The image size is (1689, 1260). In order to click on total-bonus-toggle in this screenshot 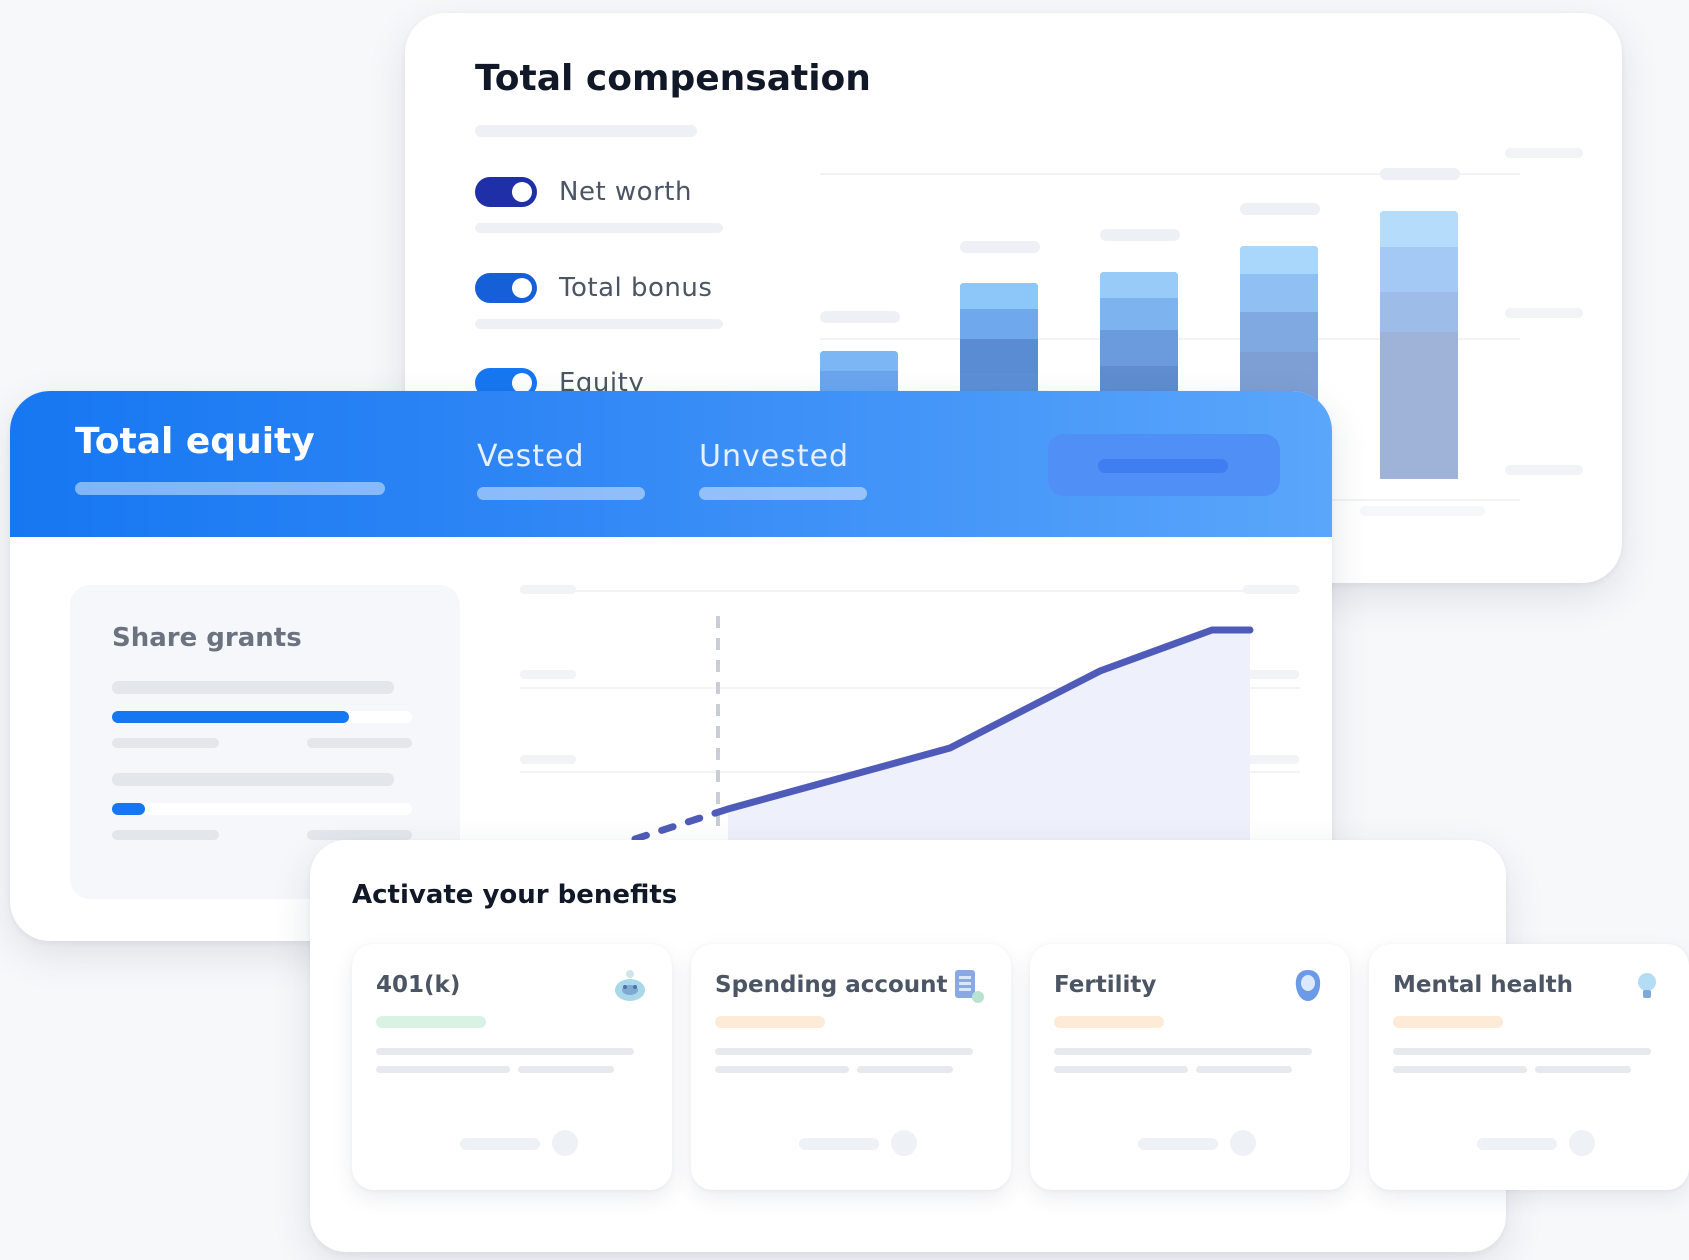, I will do `click(506, 288)`.